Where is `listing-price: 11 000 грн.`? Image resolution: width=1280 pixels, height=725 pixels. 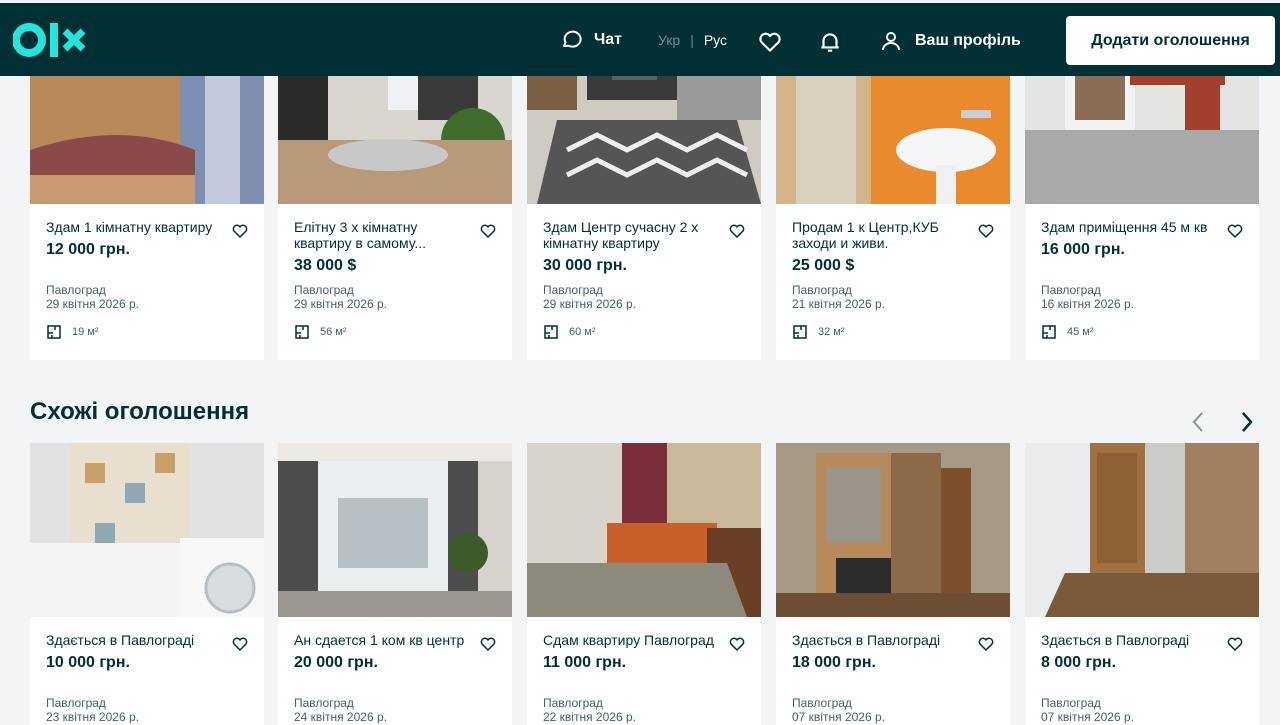
listing-price: 11 000 грн. is located at coordinates (585, 662).